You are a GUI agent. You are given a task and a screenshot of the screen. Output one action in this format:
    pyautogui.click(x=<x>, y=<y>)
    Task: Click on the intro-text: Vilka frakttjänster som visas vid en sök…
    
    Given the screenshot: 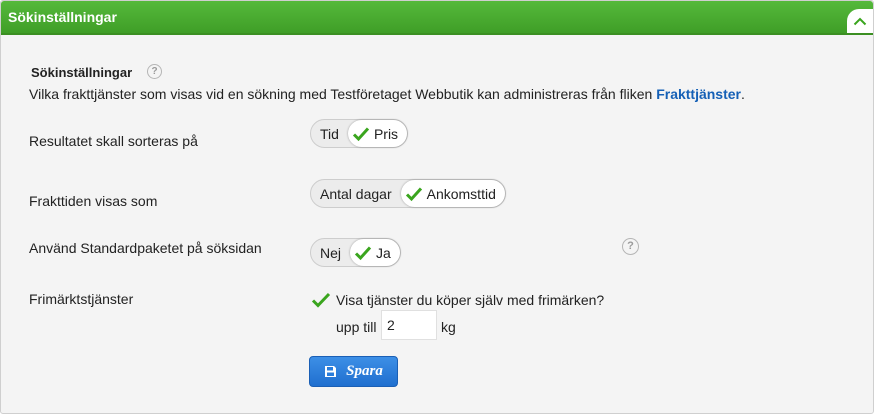 What is the action you would take?
    pyautogui.click(x=387, y=94)
    